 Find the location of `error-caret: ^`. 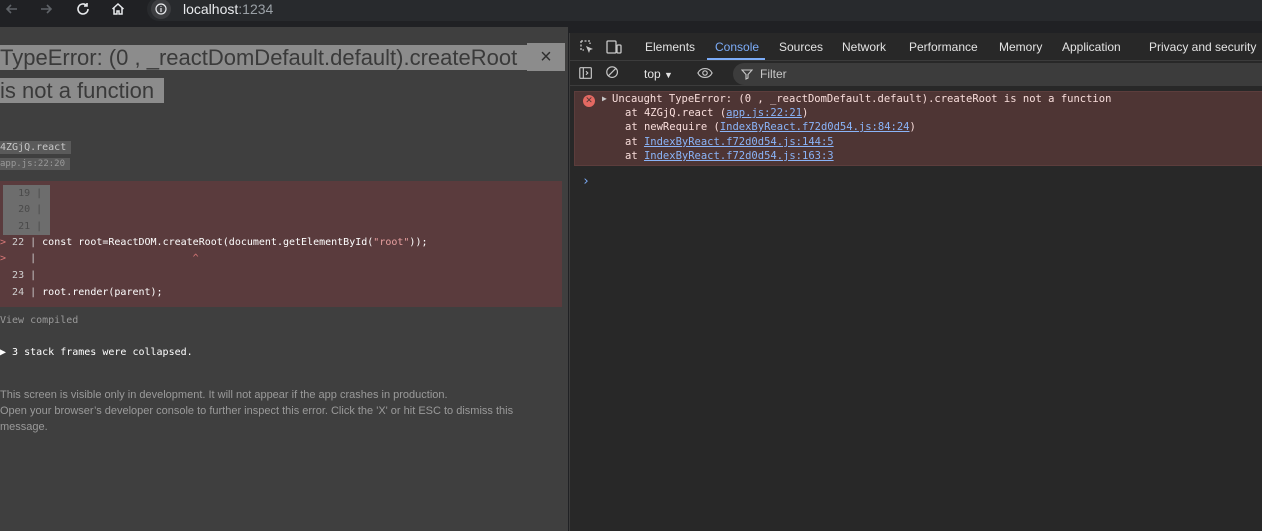

error-caret: ^ is located at coordinates (195, 258).